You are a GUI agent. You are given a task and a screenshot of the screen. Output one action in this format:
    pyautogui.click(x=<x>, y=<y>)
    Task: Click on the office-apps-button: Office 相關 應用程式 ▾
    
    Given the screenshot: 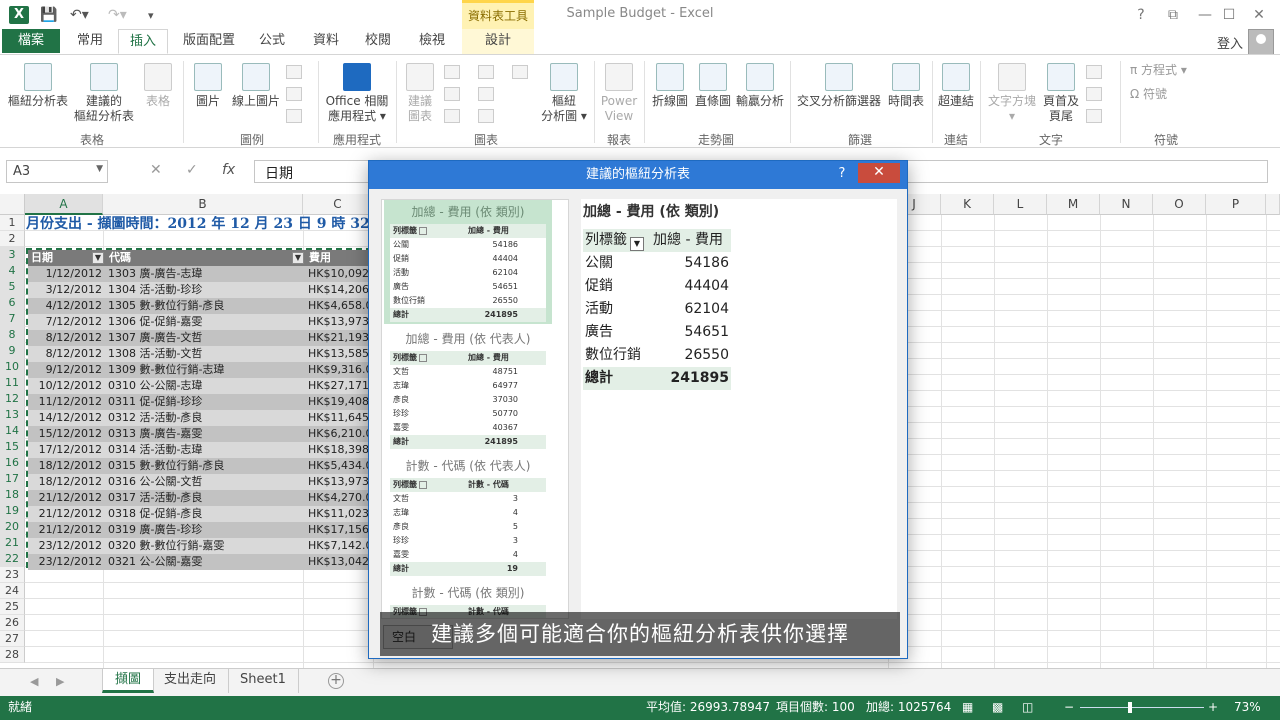 What is the action you would take?
    pyautogui.click(x=357, y=93)
    